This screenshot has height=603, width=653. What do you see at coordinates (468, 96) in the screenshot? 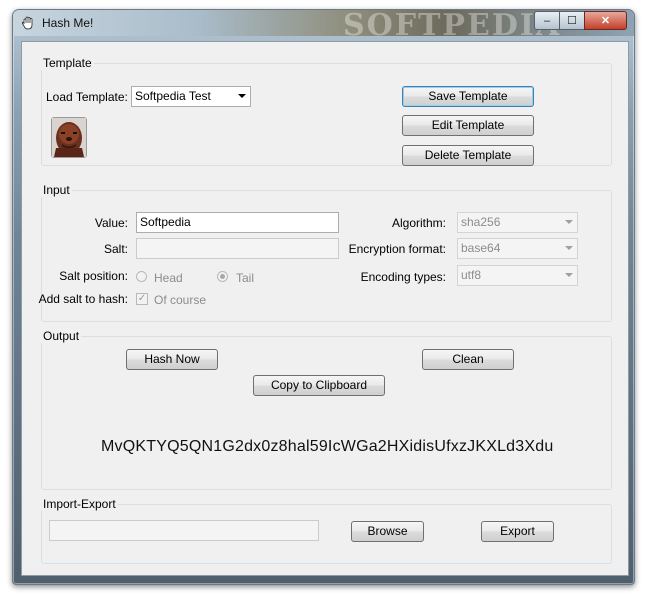
I see `save-template-button: Save Template` at bounding box center [468, 96].